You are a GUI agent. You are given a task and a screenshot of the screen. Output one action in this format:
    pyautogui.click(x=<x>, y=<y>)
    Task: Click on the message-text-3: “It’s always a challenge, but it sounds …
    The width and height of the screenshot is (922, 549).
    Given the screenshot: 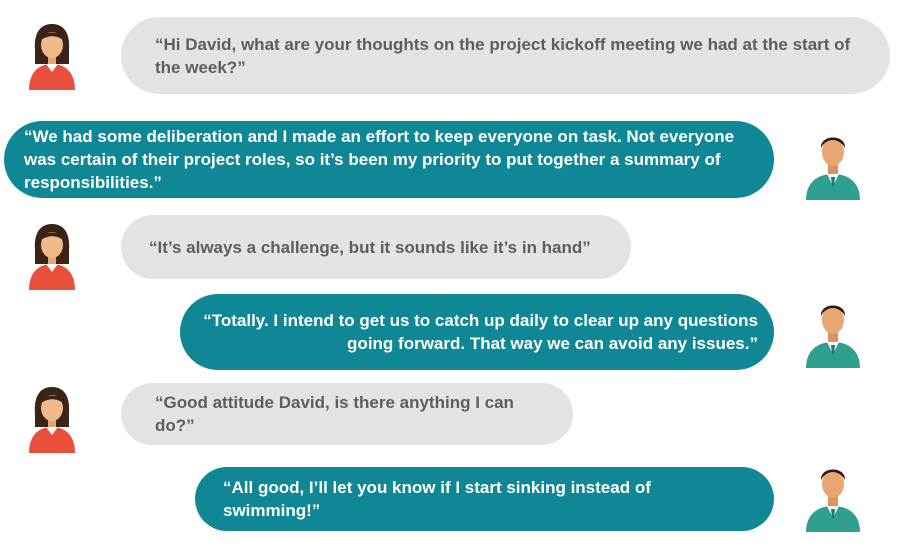 What is the action you would take?
    pyautogui.click(x=370, y=247)
    